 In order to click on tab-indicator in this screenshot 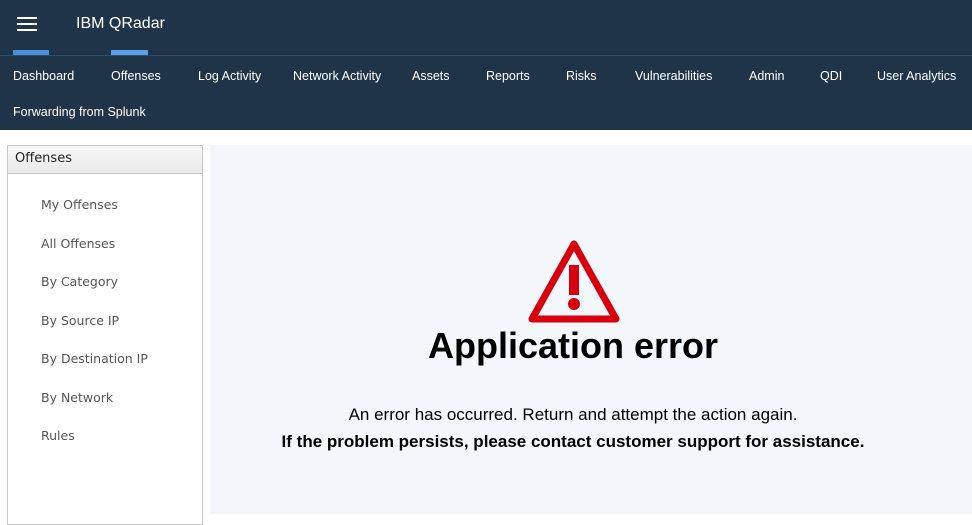, I will do `click(31, 52)`.